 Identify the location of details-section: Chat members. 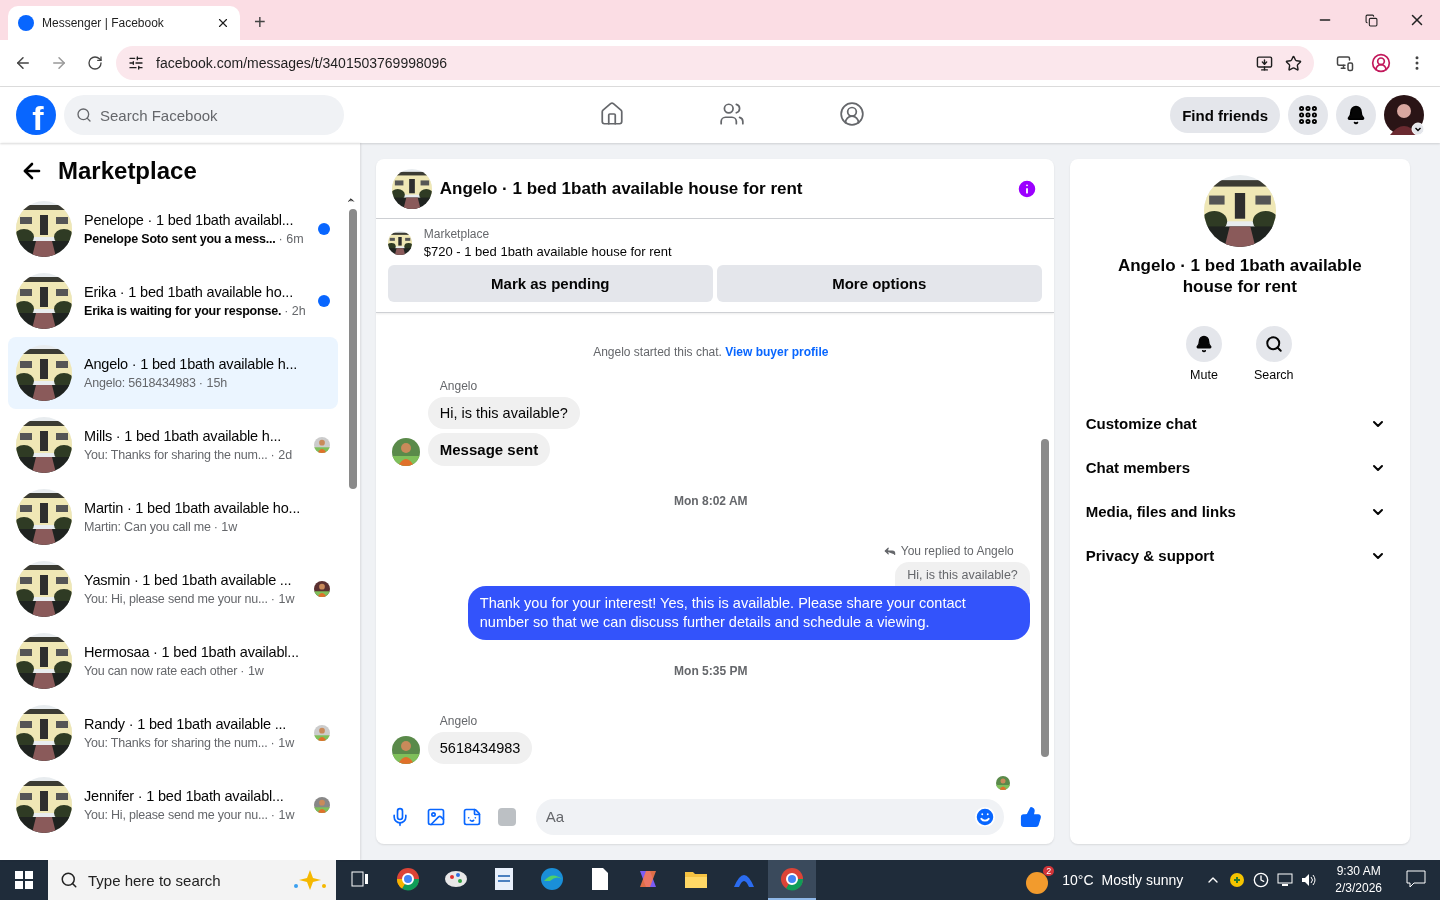
(1239, 467).